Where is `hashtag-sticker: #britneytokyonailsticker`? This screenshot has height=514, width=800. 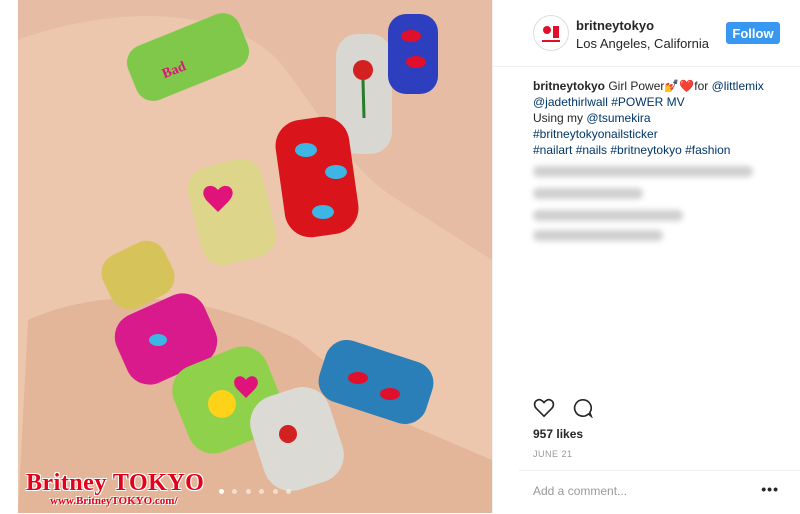 hashtag-sticker: #britneytokyonailsticker is located at coordinates (595, 134).